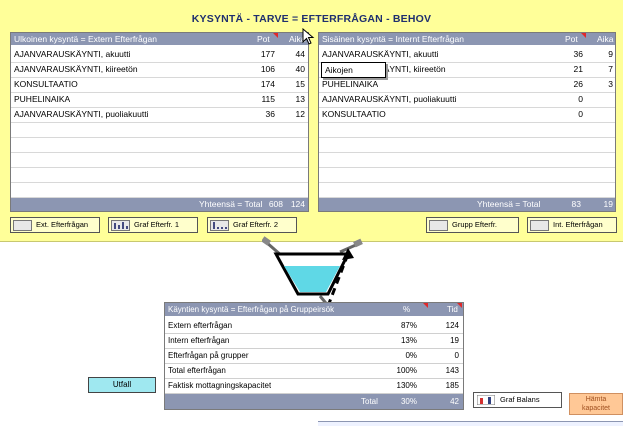  I want to click on summary-row-name: Faktisk mottagningskapacitet, so click(220, 385).